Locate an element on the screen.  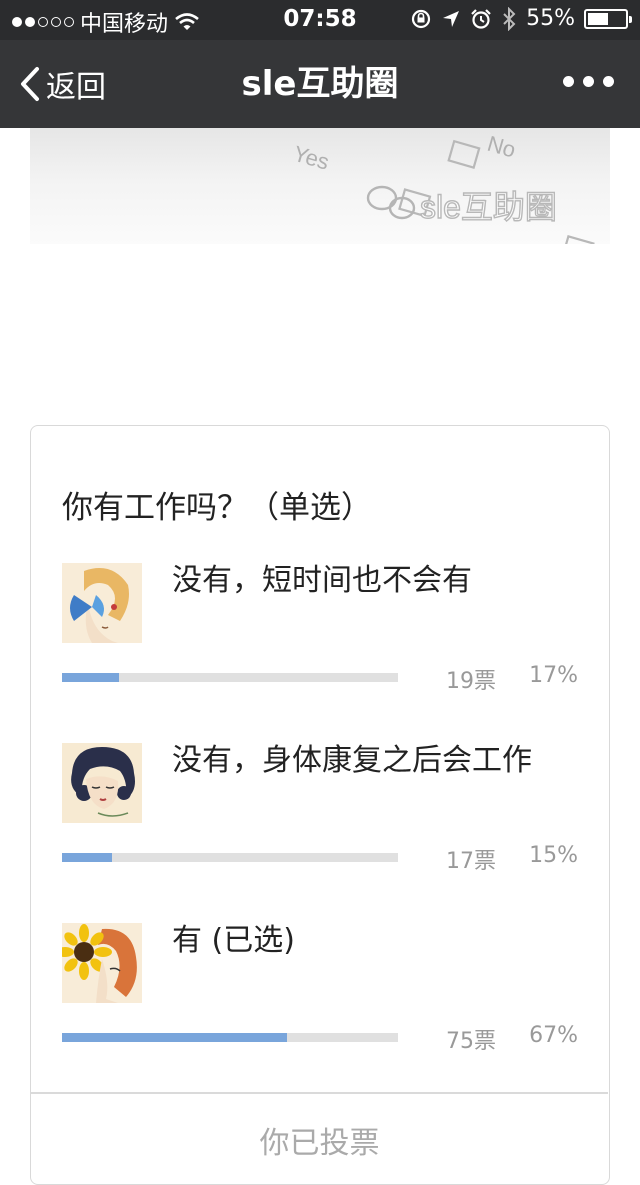
status-bar: 中国移动 07:58 55% is located at coordinates (320, 20).